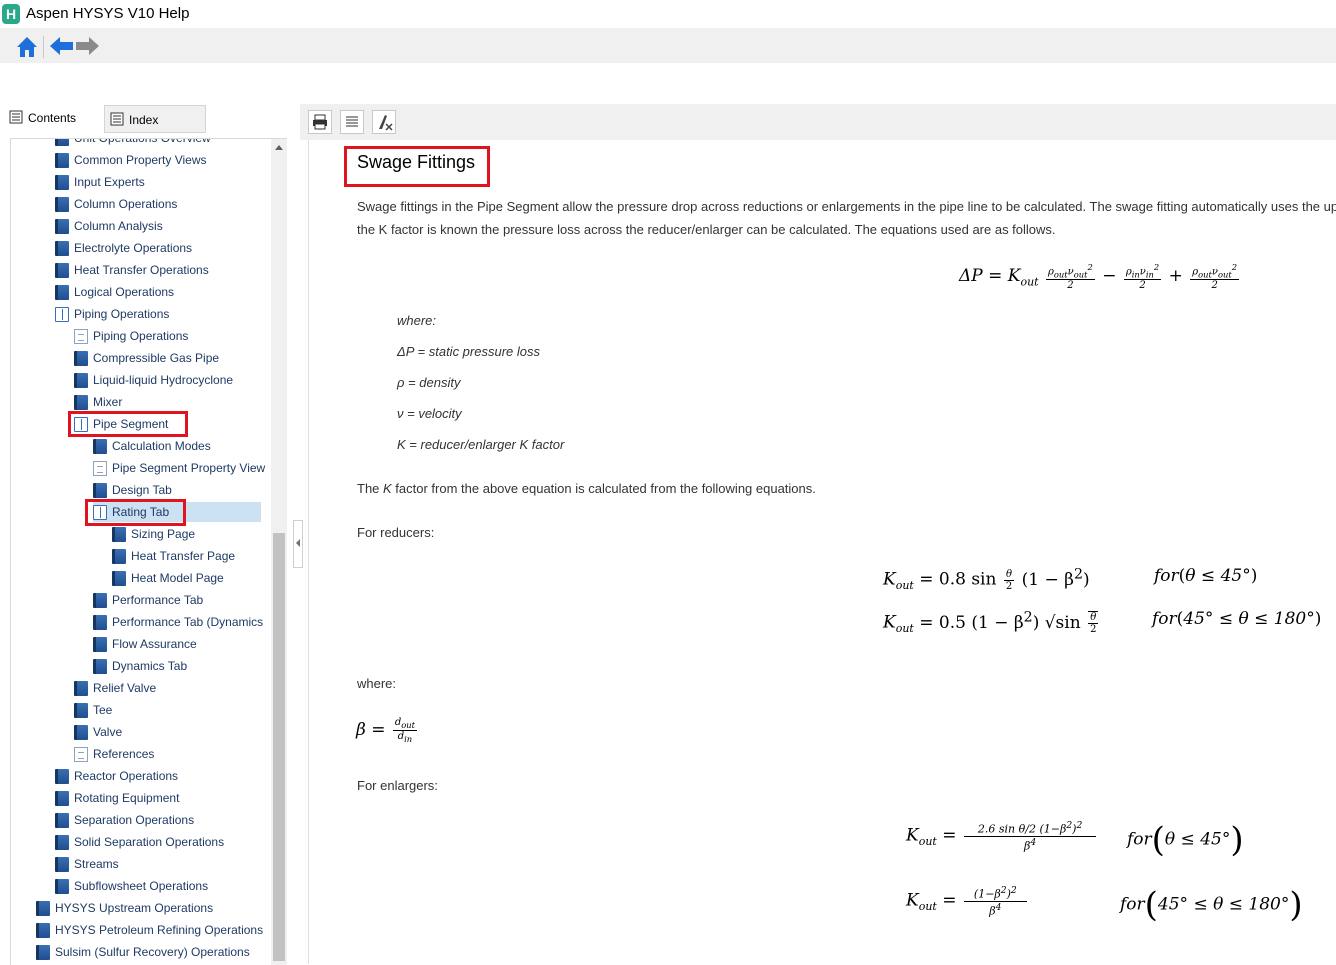  What do you see at coordinates (152, 952) in the screenshot?
I see `tree-item-label: Sulsim (Sulfur Recovery) Operations` at bounding box center [152, 952].